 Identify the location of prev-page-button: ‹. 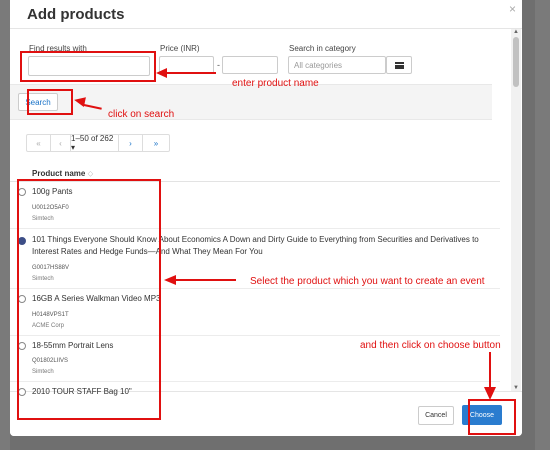
(61, 143).